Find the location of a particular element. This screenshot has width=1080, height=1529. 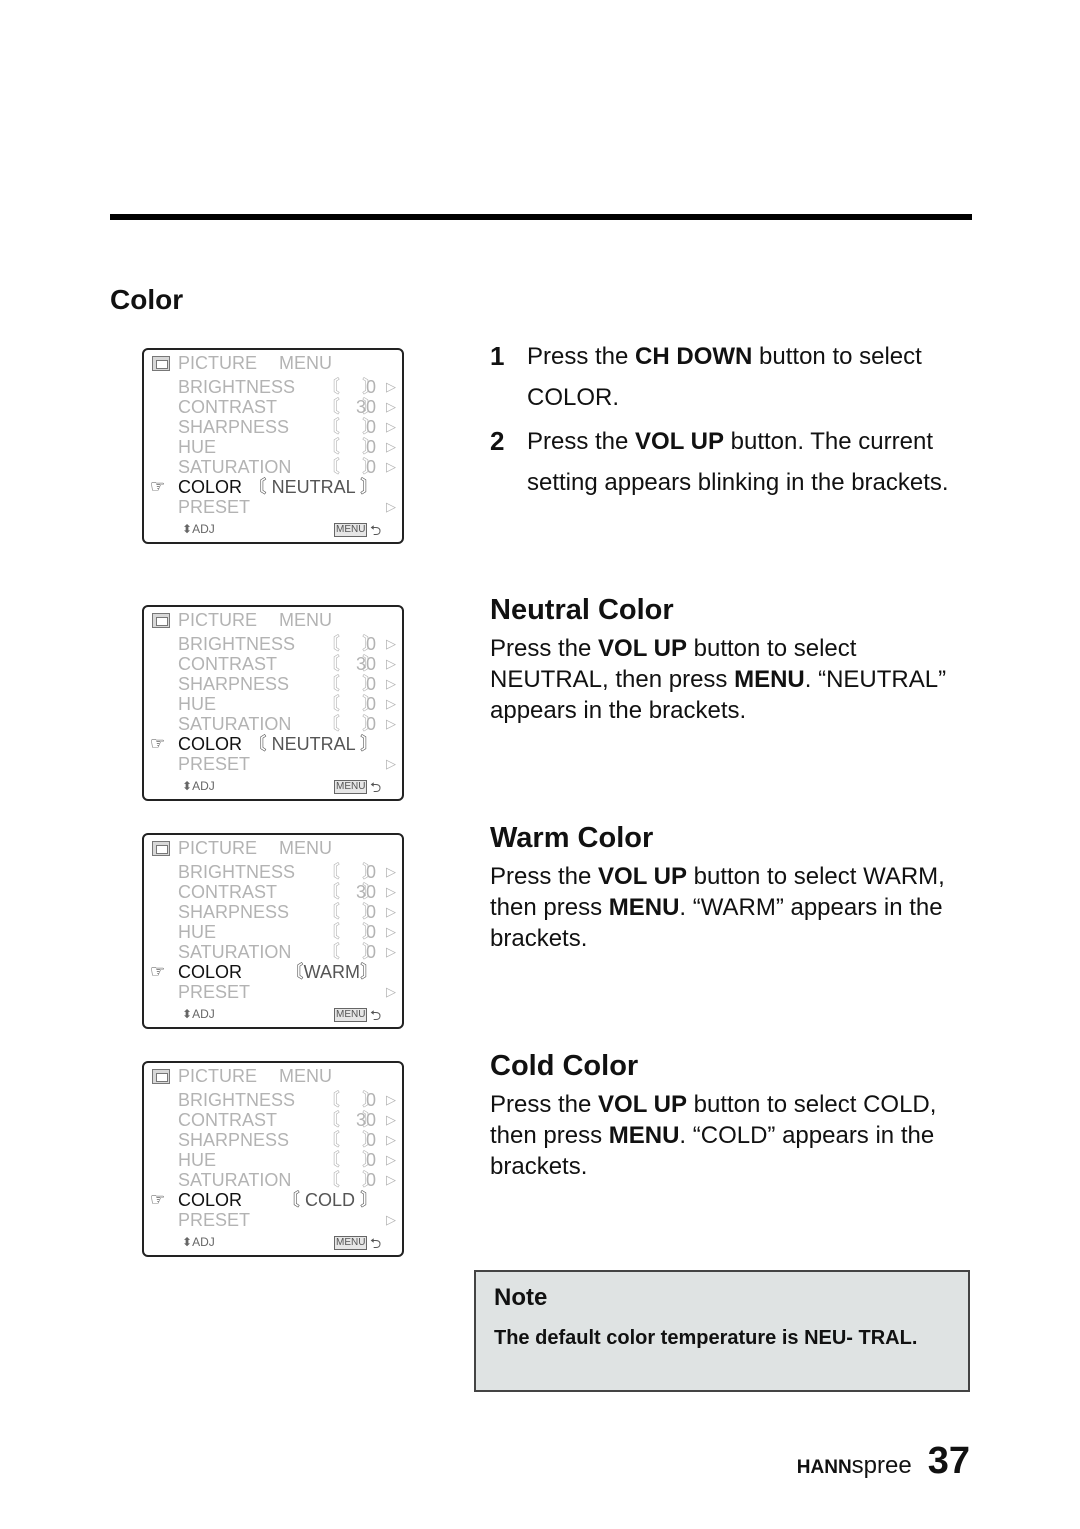

page-footer: HANN spree 37 is located at coordinates (883, 1461).